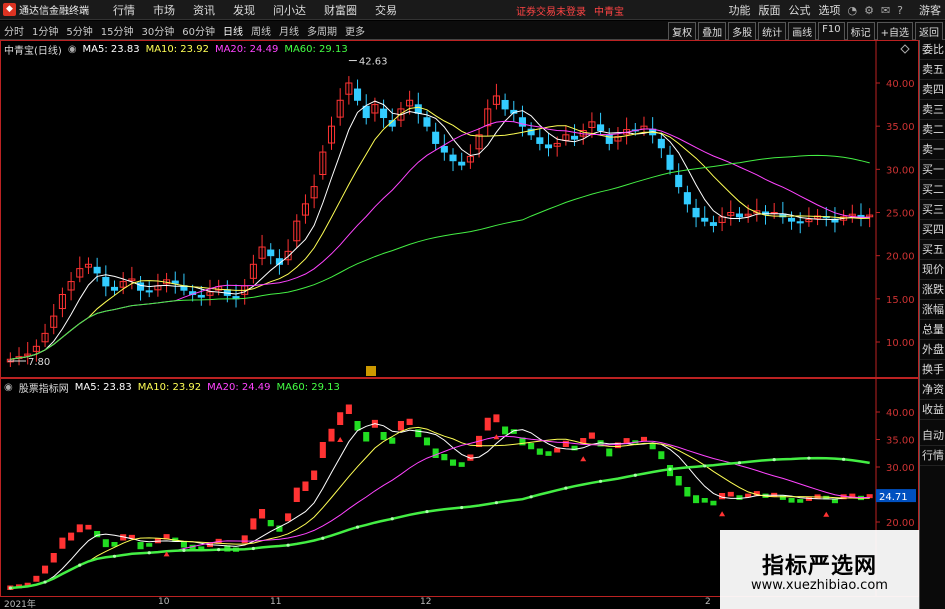 The width and height of the screenshot is (945, 609). What do you see at coordinates (932, 290) in the screenshot?
I see `side-item: 涨跌` at bounding box center [932, 290].